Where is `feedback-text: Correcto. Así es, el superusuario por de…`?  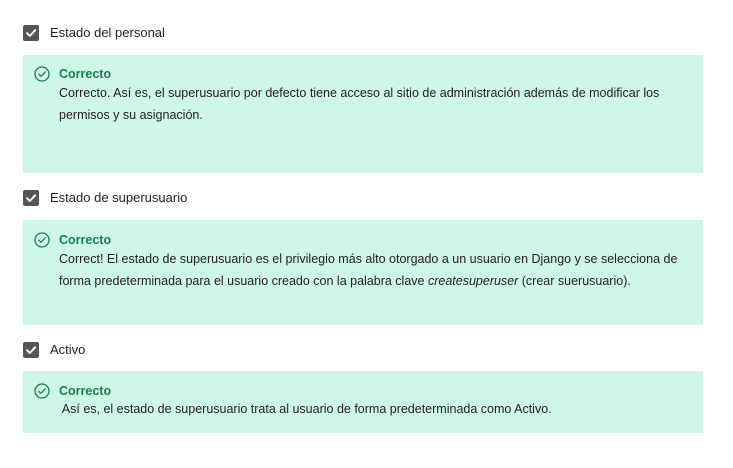
feedback-text: Correcto. Así es, el superusuario por de… is located at coordinates (359, 104).